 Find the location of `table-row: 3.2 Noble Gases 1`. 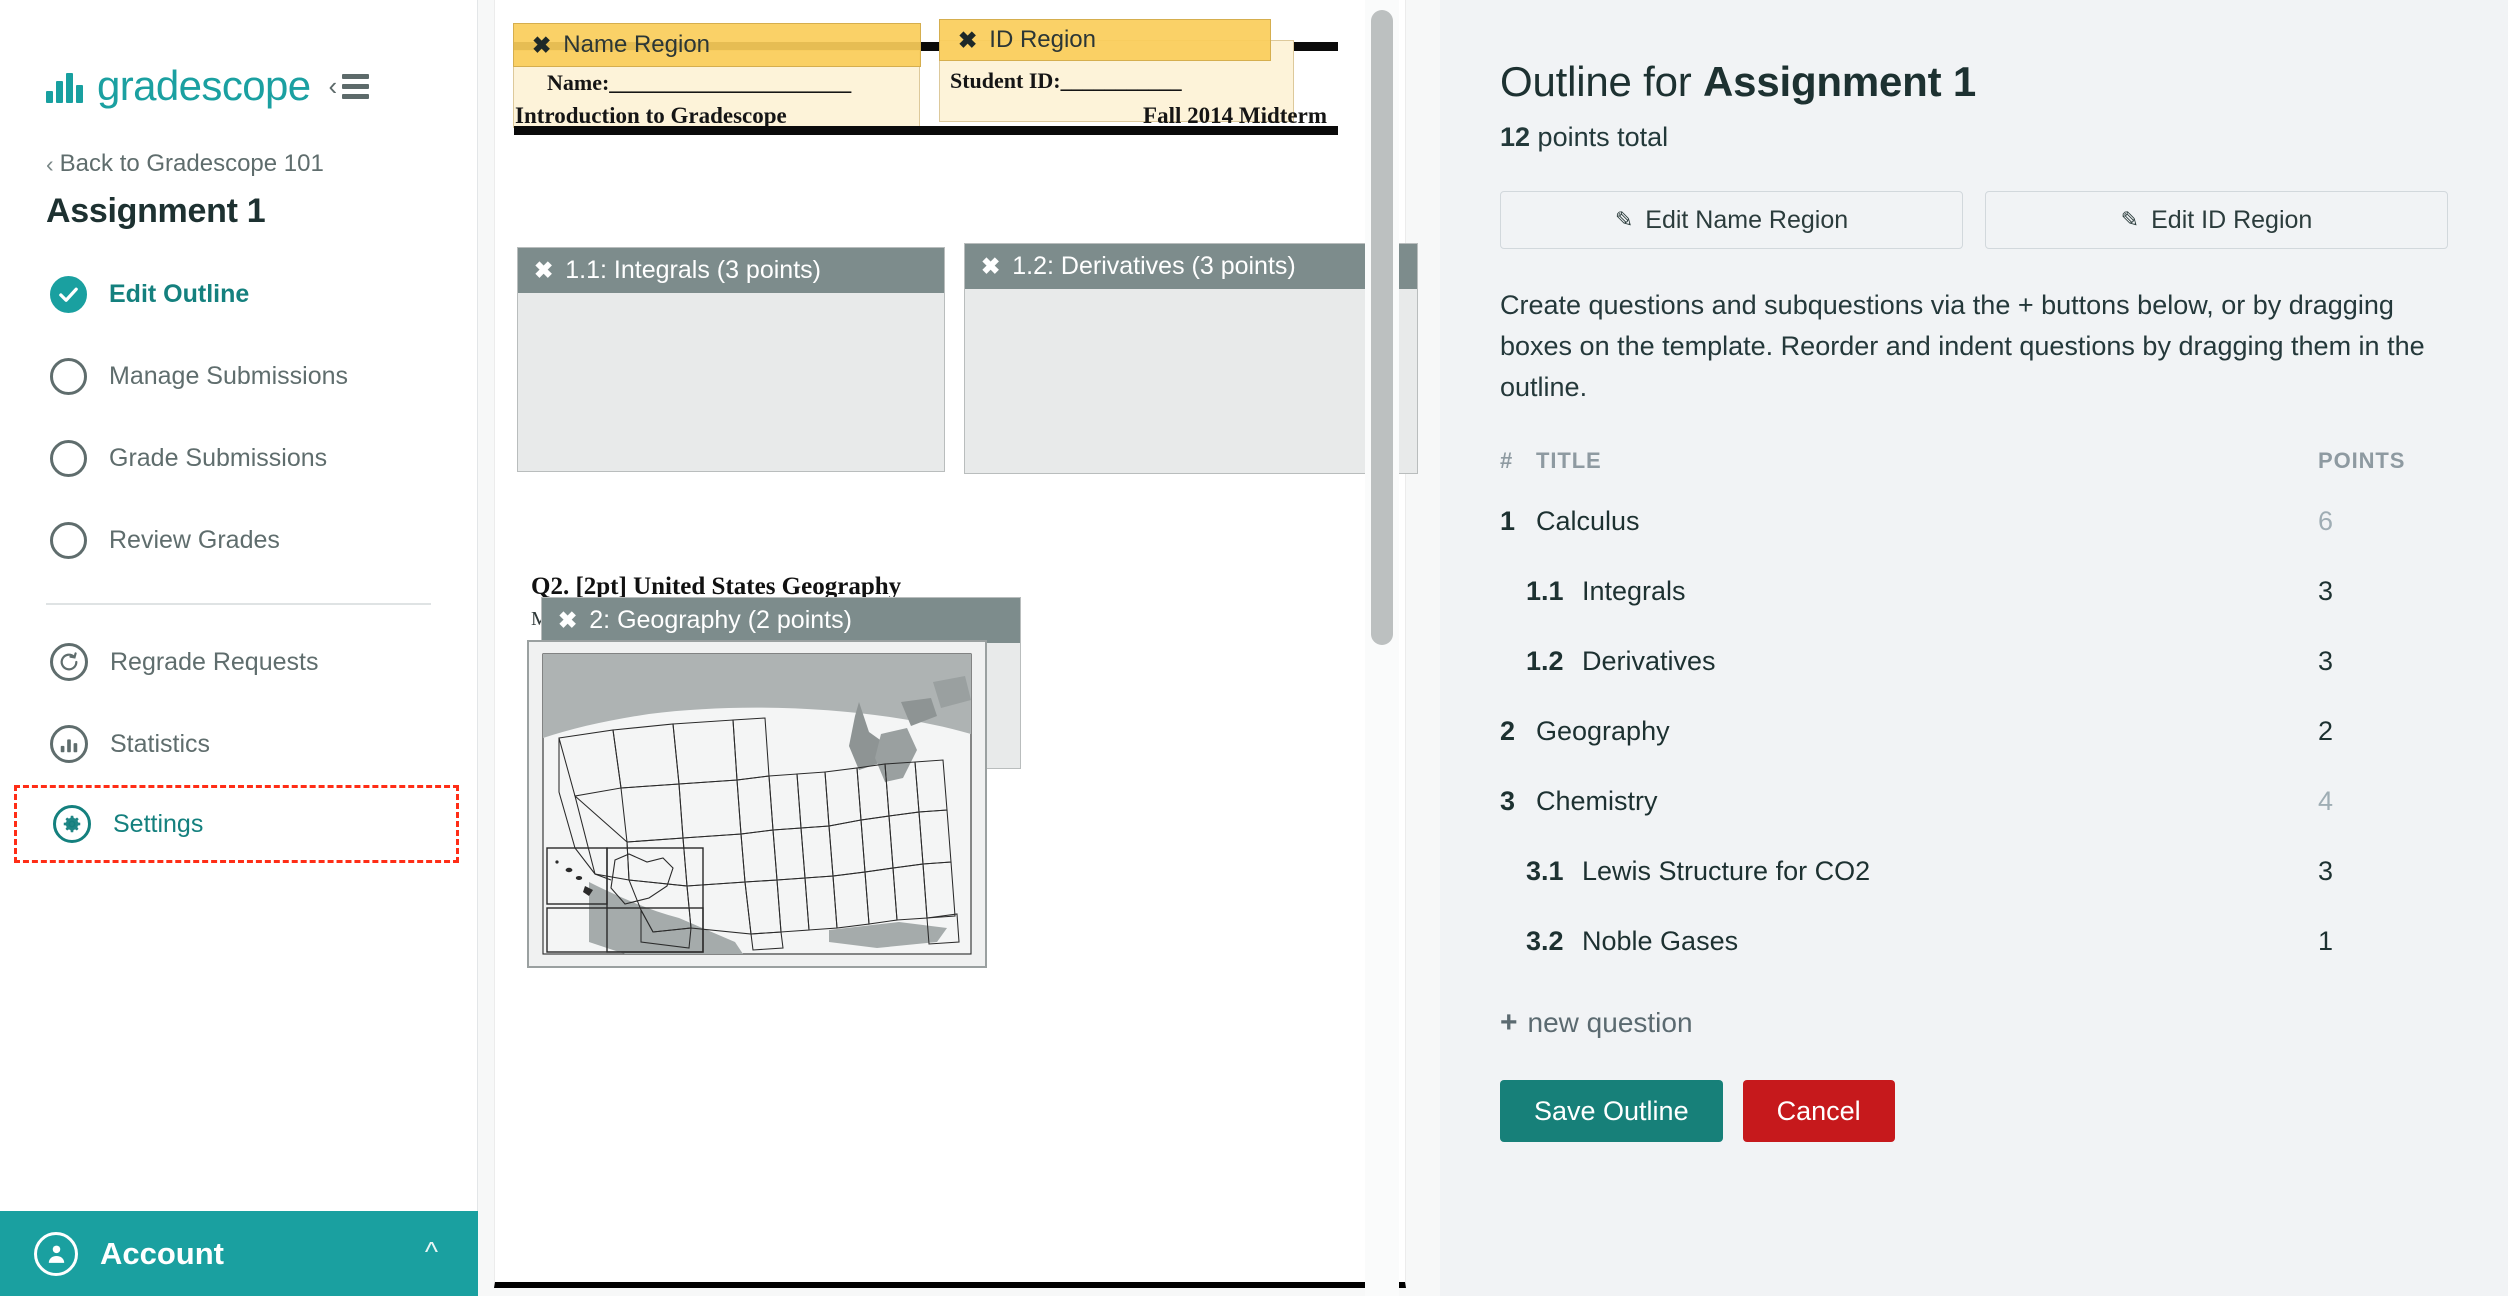

table-row: 3.2 Noble Gases 1 is located at coordinates (1974, 941).